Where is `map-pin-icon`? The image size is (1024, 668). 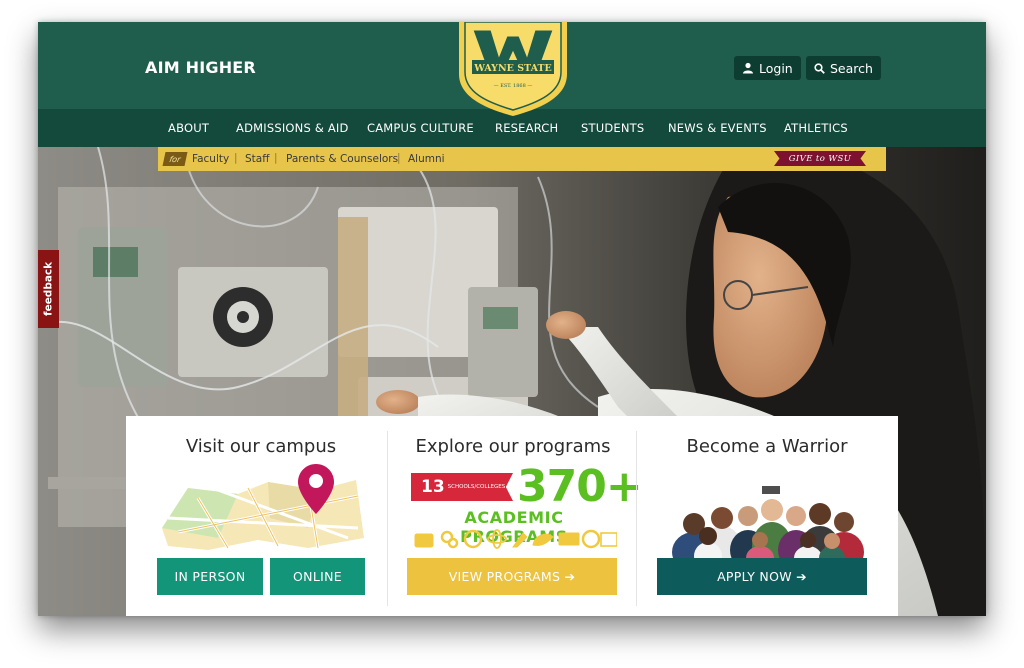 map-pin-icon is located at coordinates (316, 489).